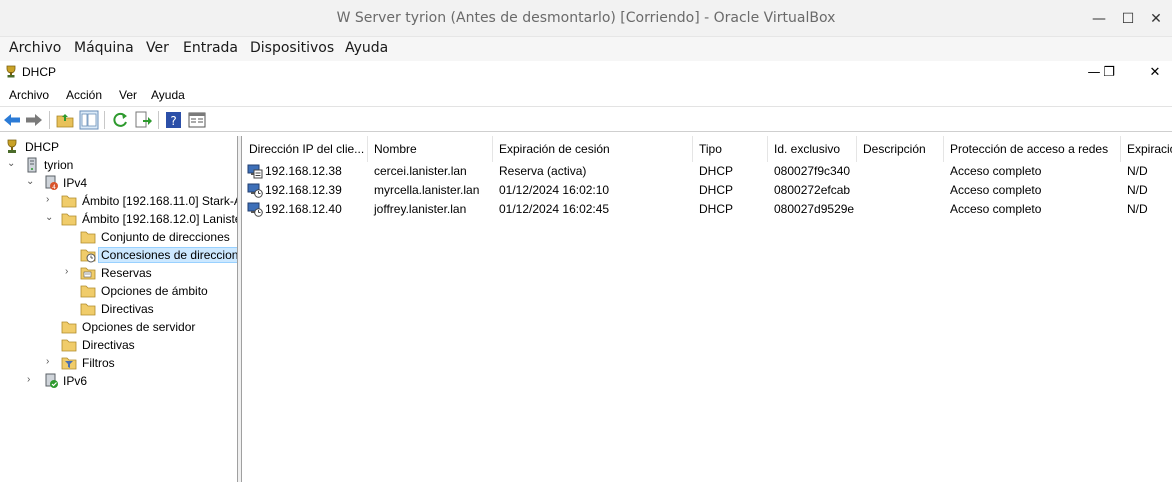 Image resolution: width=1172 pixels, height=482 pixels. I want to click on refresh-icon, so click(120, 120).